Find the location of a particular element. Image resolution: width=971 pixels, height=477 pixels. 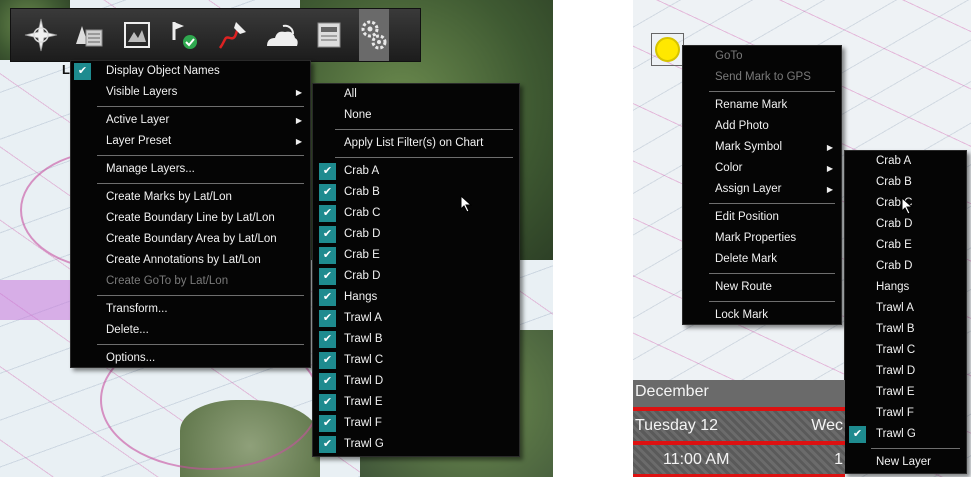

layer-item-crab-a: ✔ Crab A is located at coordinates (416, 171).